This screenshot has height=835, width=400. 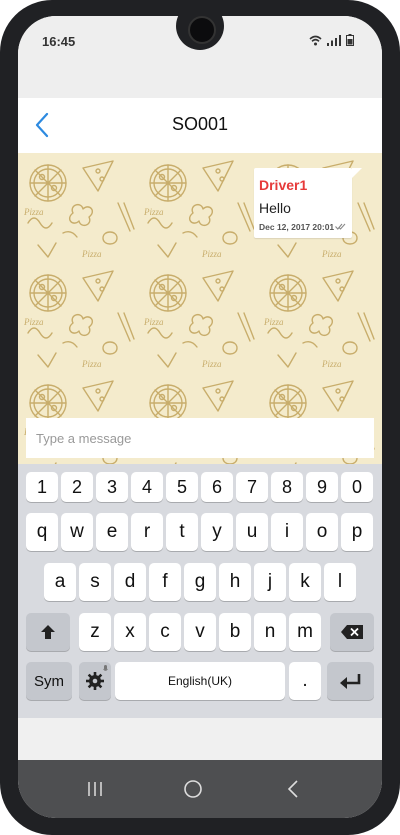 What do you see at coordinates (350, 40) in the screenshot?
I see `battery-icon` at bounding box center [350, 40].